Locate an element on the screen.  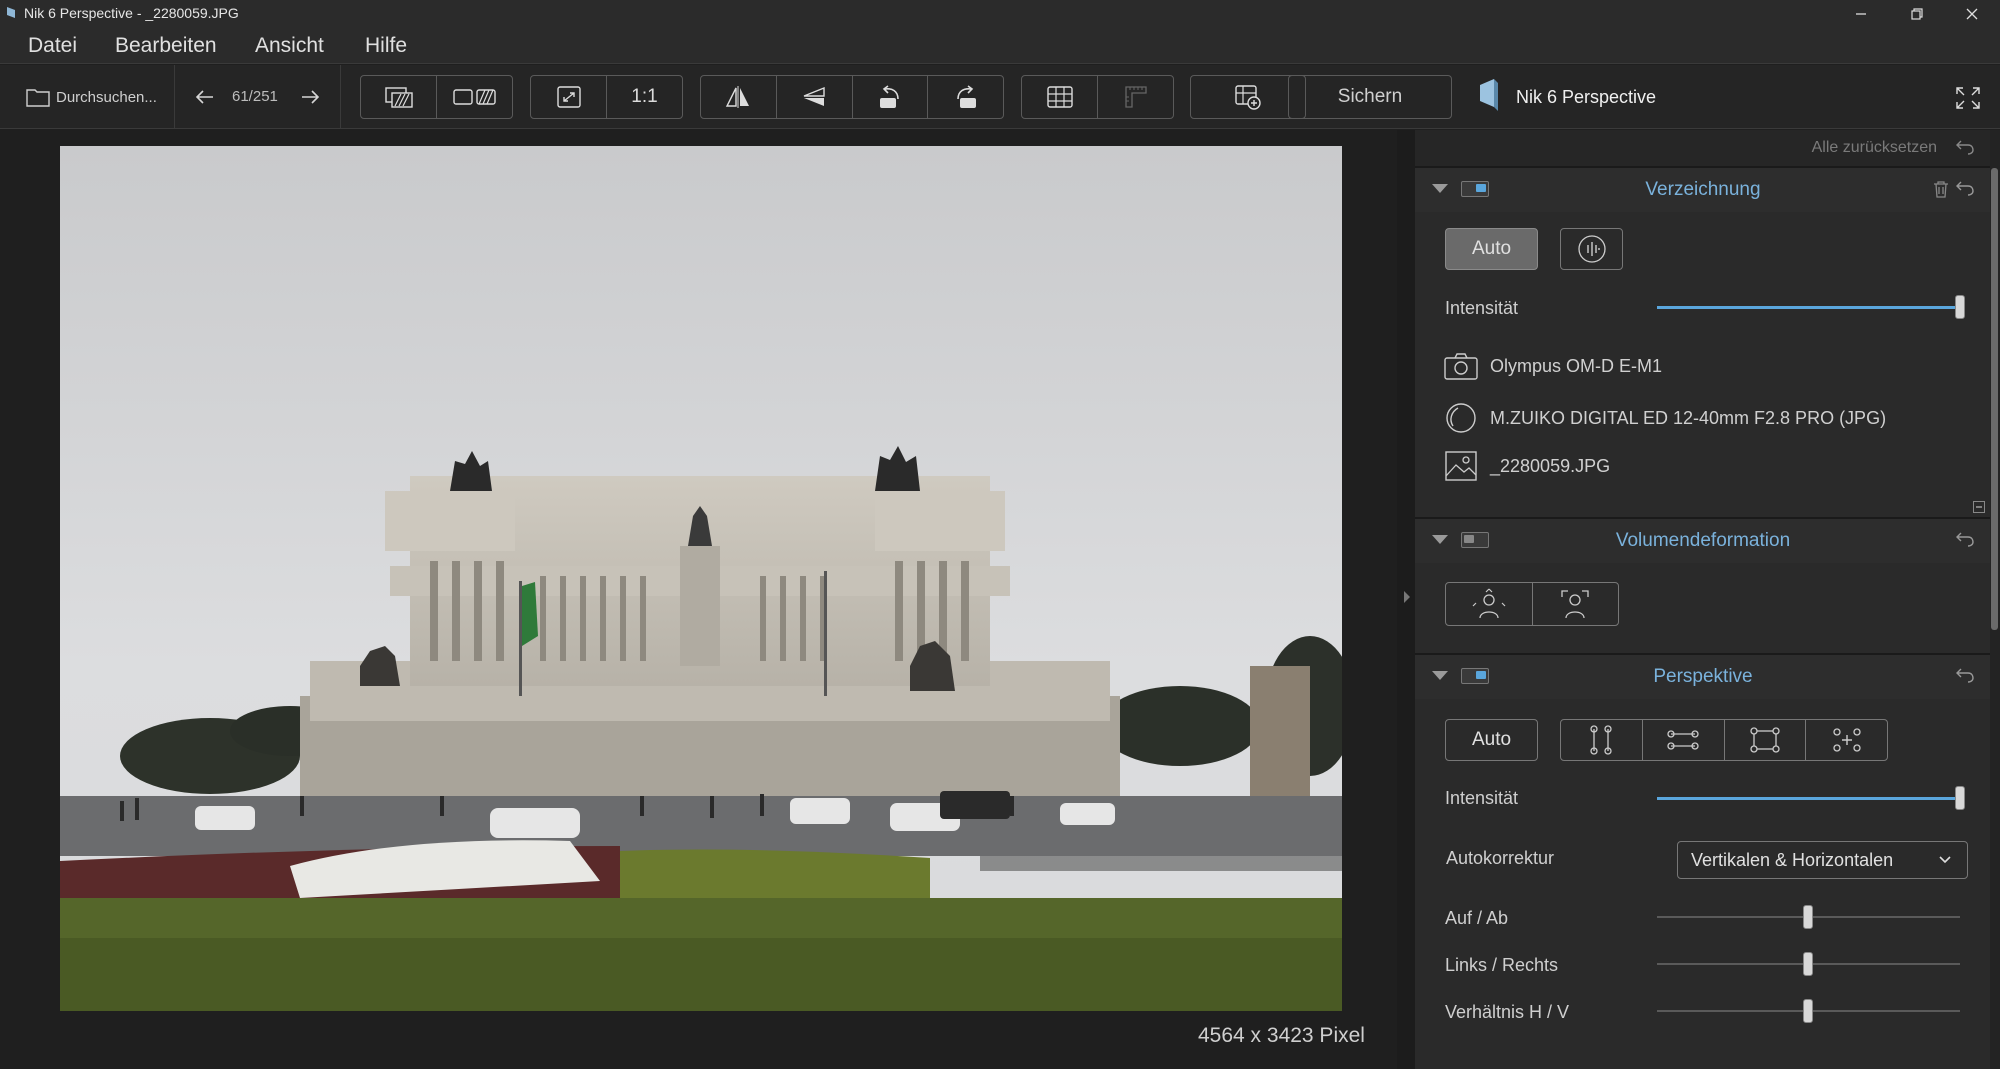
minimize-icon is located at coordinates (1861, 13).